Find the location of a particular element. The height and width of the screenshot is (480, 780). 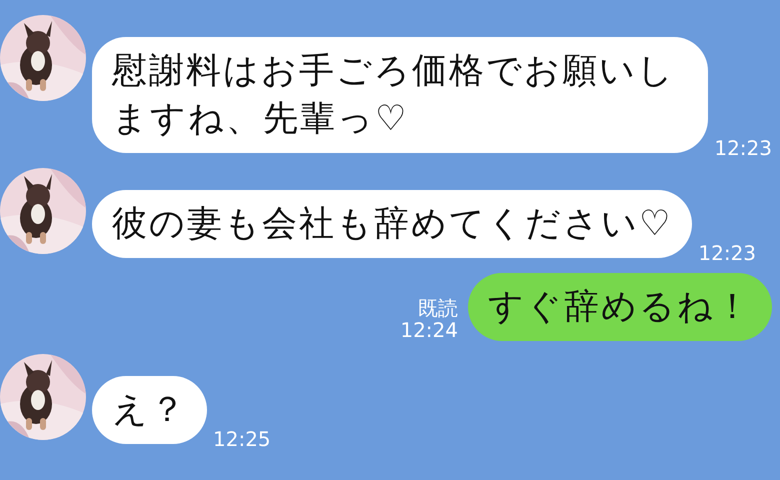

message-bubble: え？ is located at coordinates (149, 410).